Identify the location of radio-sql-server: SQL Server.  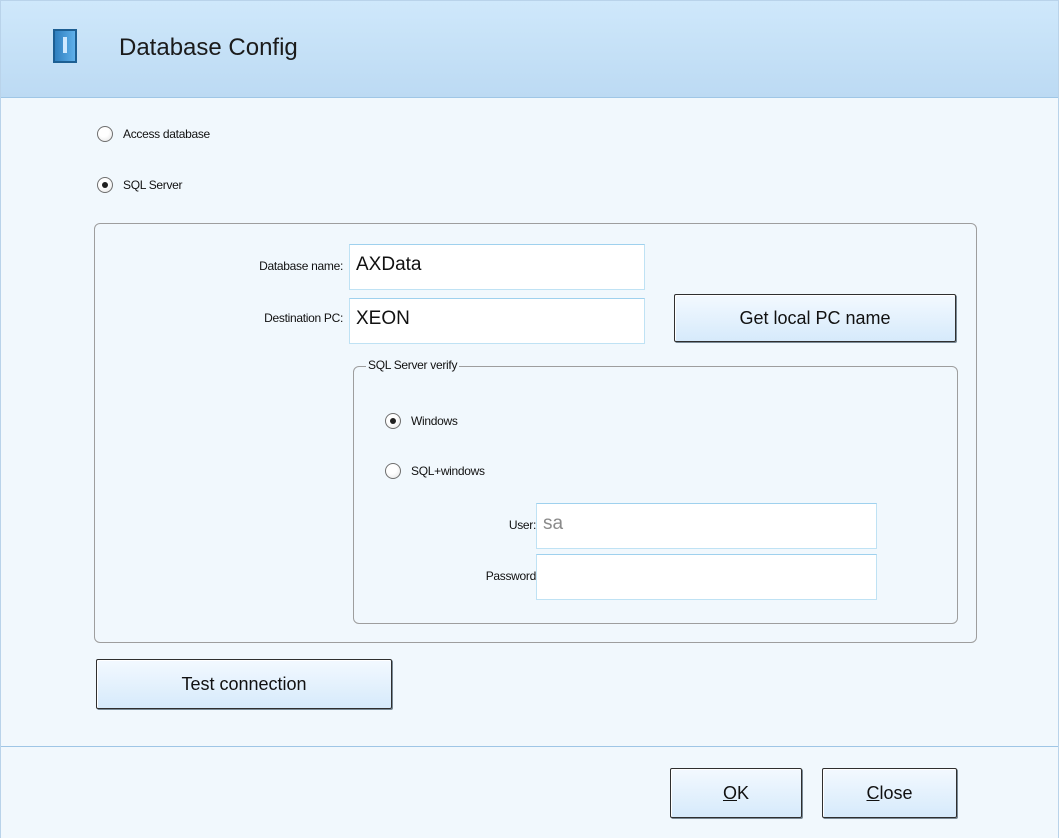
(140, 185).